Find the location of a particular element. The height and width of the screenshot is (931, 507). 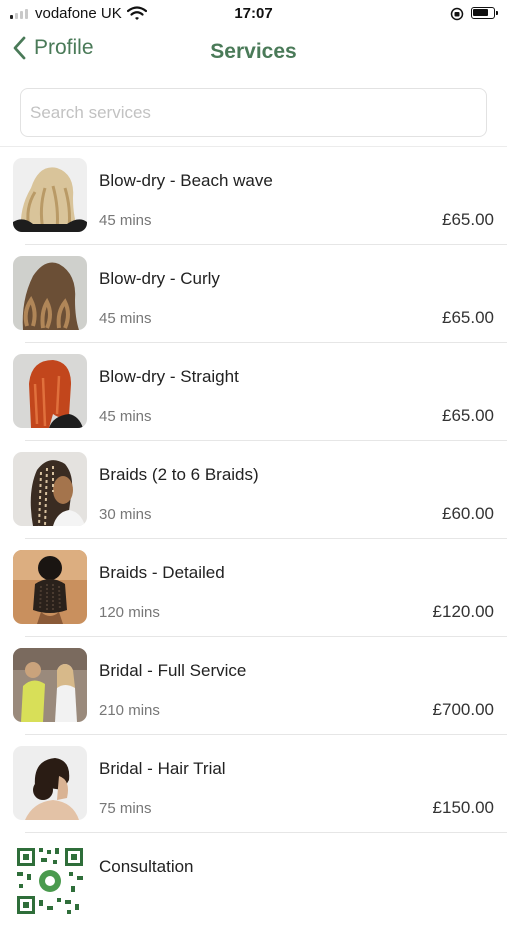

blonde-waves-photo-icon is located at coordinates (50, 195).